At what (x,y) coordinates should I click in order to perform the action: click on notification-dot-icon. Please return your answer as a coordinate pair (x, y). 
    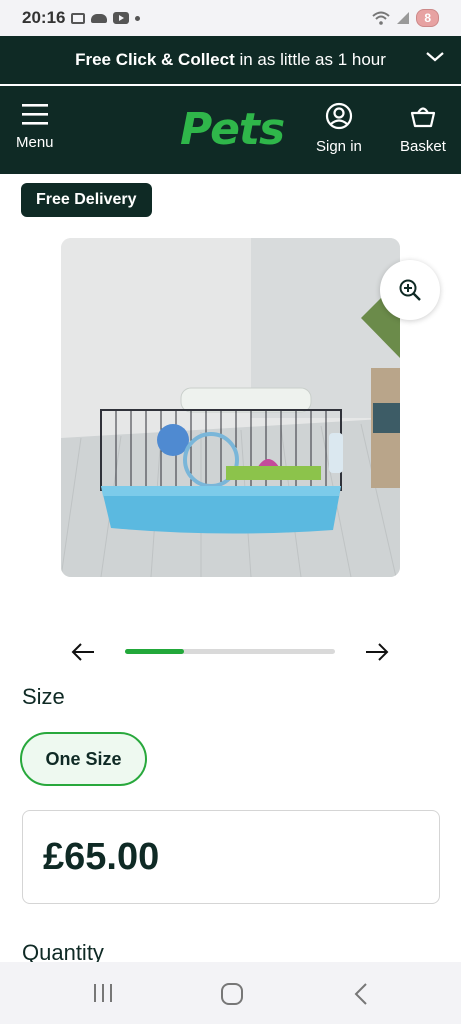
    Looking at the image, I should click on (138, 18).